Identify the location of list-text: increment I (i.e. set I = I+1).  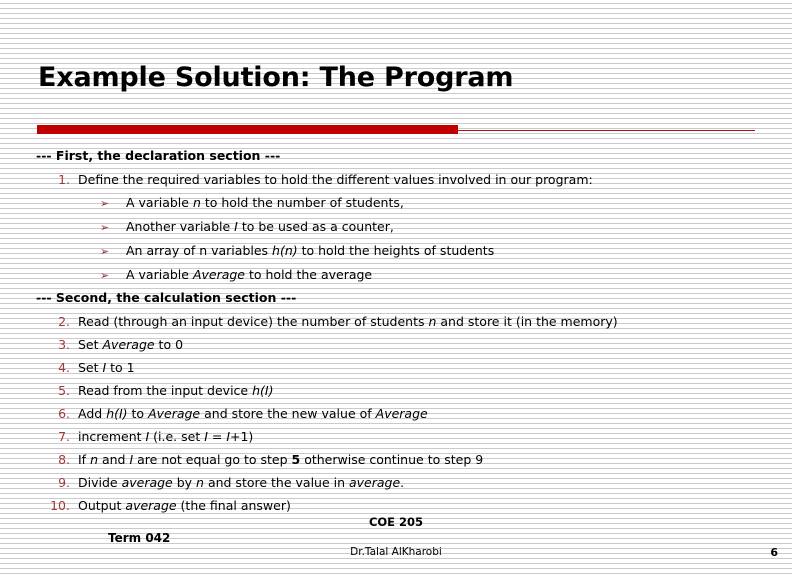
(419, 436).